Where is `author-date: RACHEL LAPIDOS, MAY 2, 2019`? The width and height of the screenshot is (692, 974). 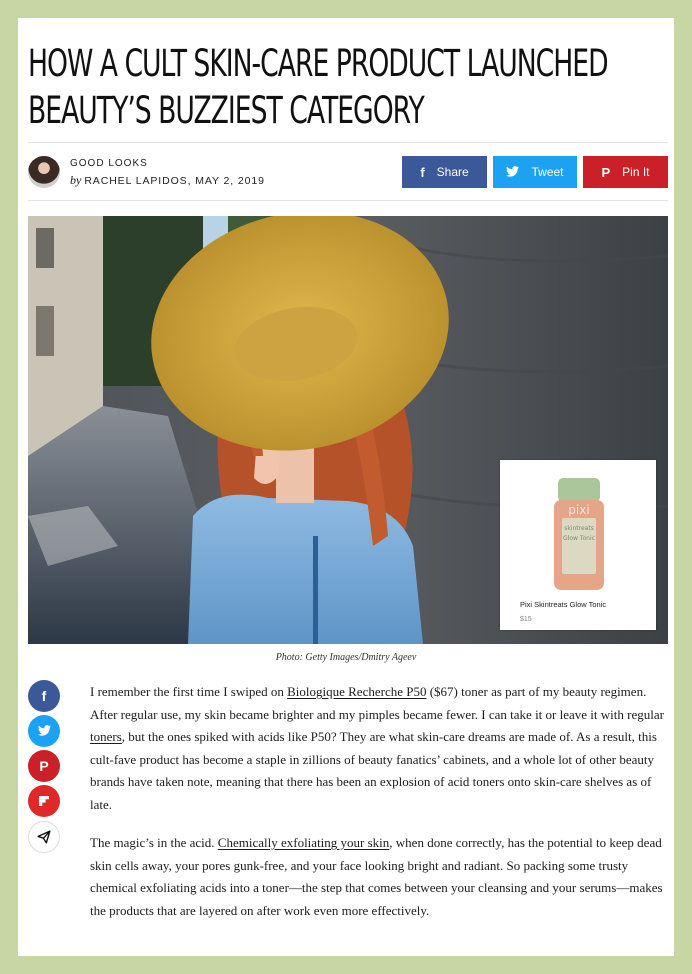 author-date: RACHEL LAPIDOS, MAY 2, 2019 is located at coordinates (174, 181).